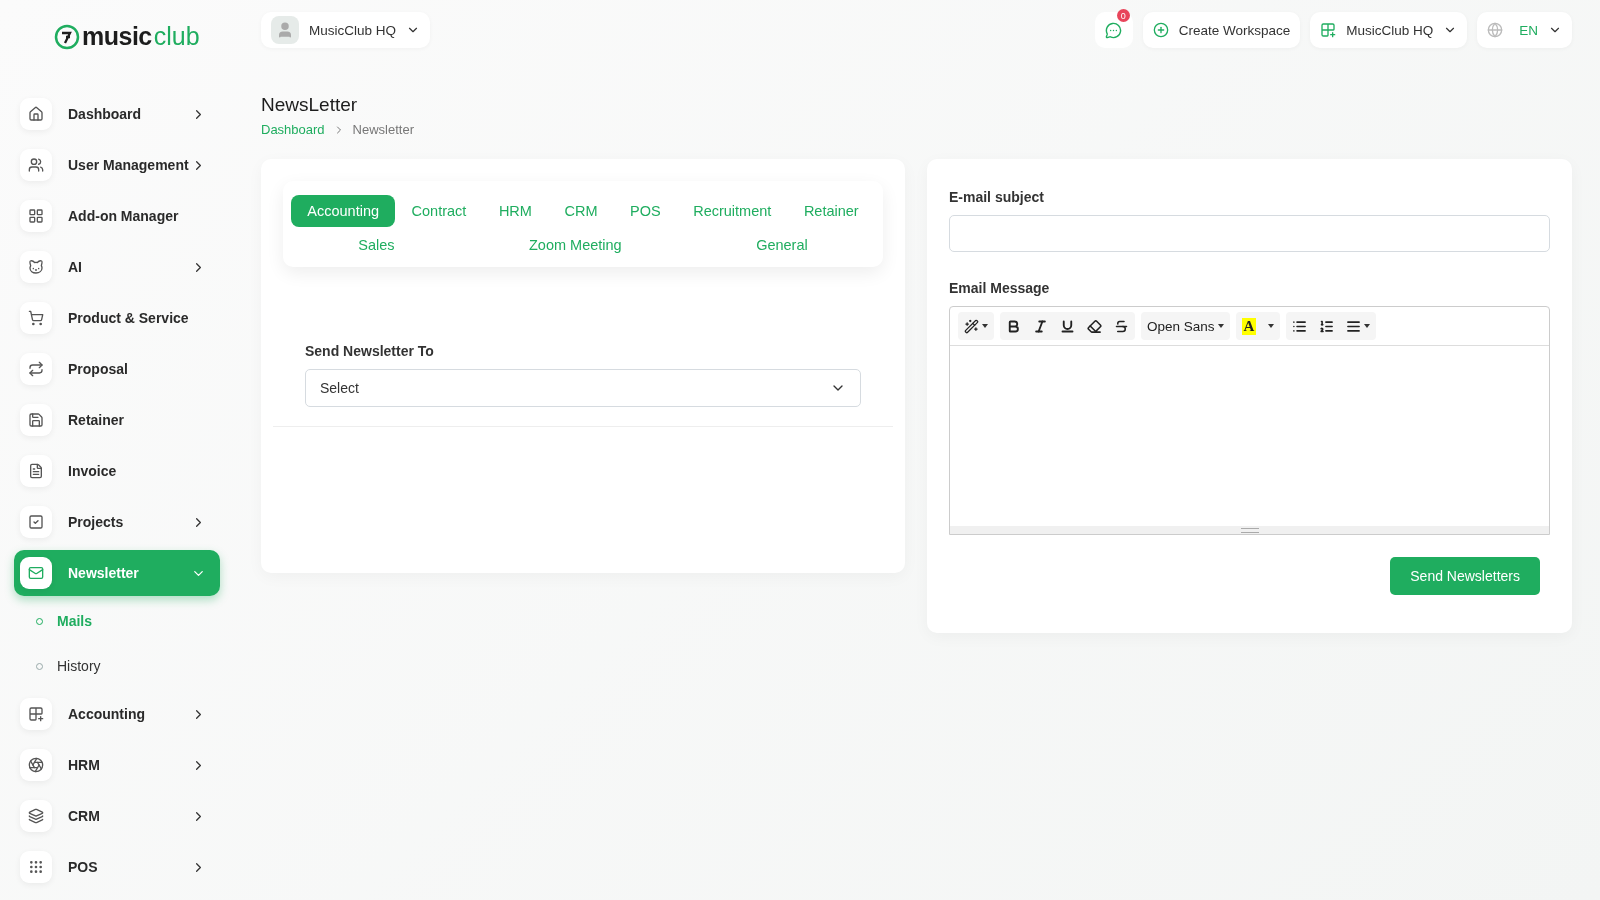 The image size is (1600, 900). What do you see at coordinates (997, 197) in the screenshot?
I see `field-label: E-mail subject` at bounding box center [997, 197].